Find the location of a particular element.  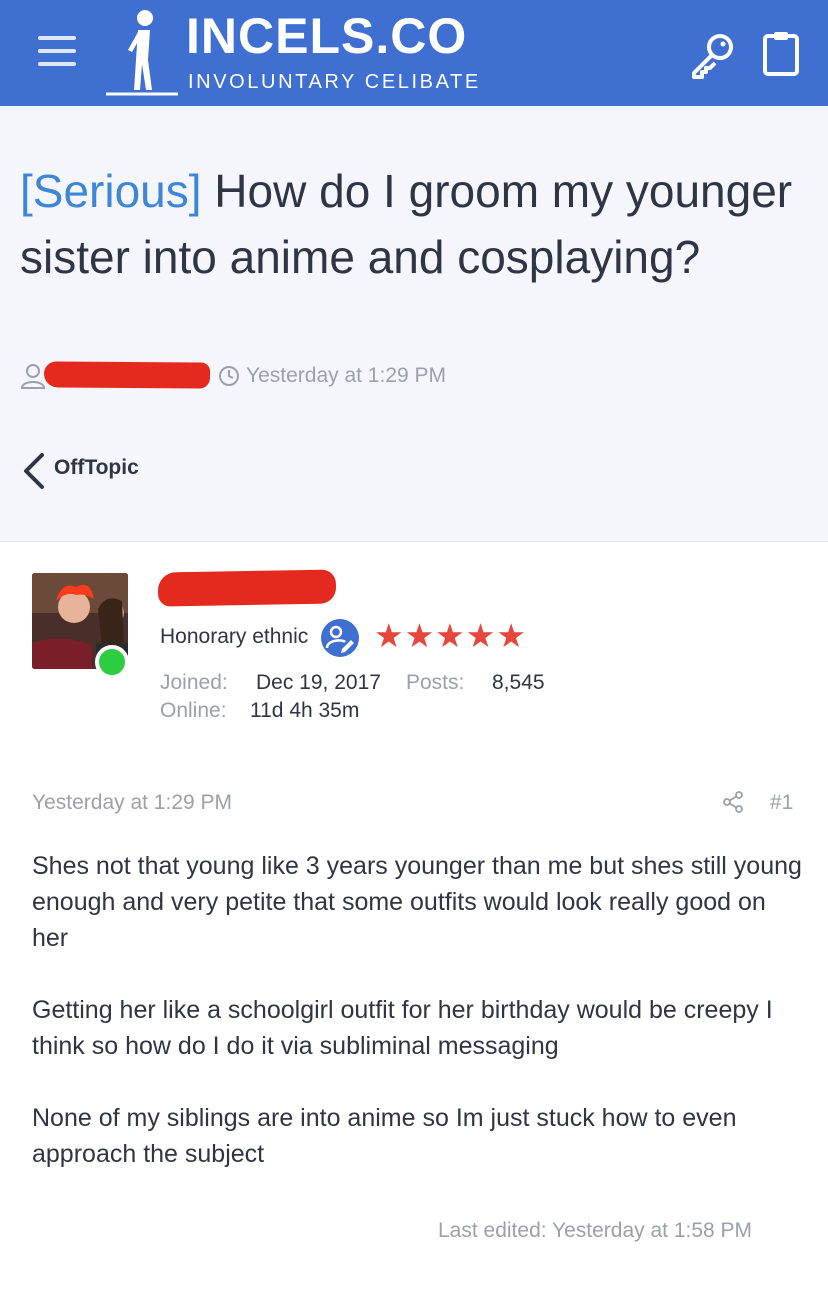

clock-icon is located at coordinates (229, 376).